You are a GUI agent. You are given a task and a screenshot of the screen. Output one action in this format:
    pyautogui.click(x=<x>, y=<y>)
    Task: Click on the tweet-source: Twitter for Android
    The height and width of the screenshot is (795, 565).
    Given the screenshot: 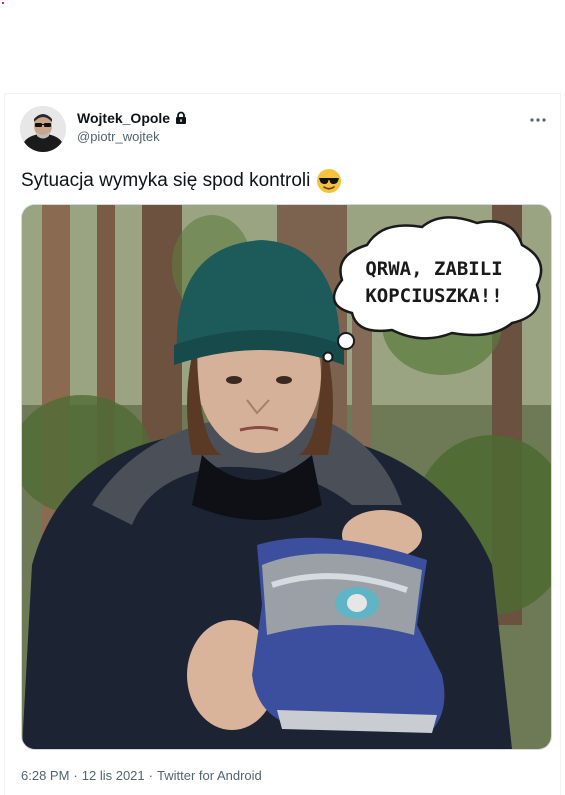 What is the action you would take?
    pyautogui.click(x=209, y=775)
    